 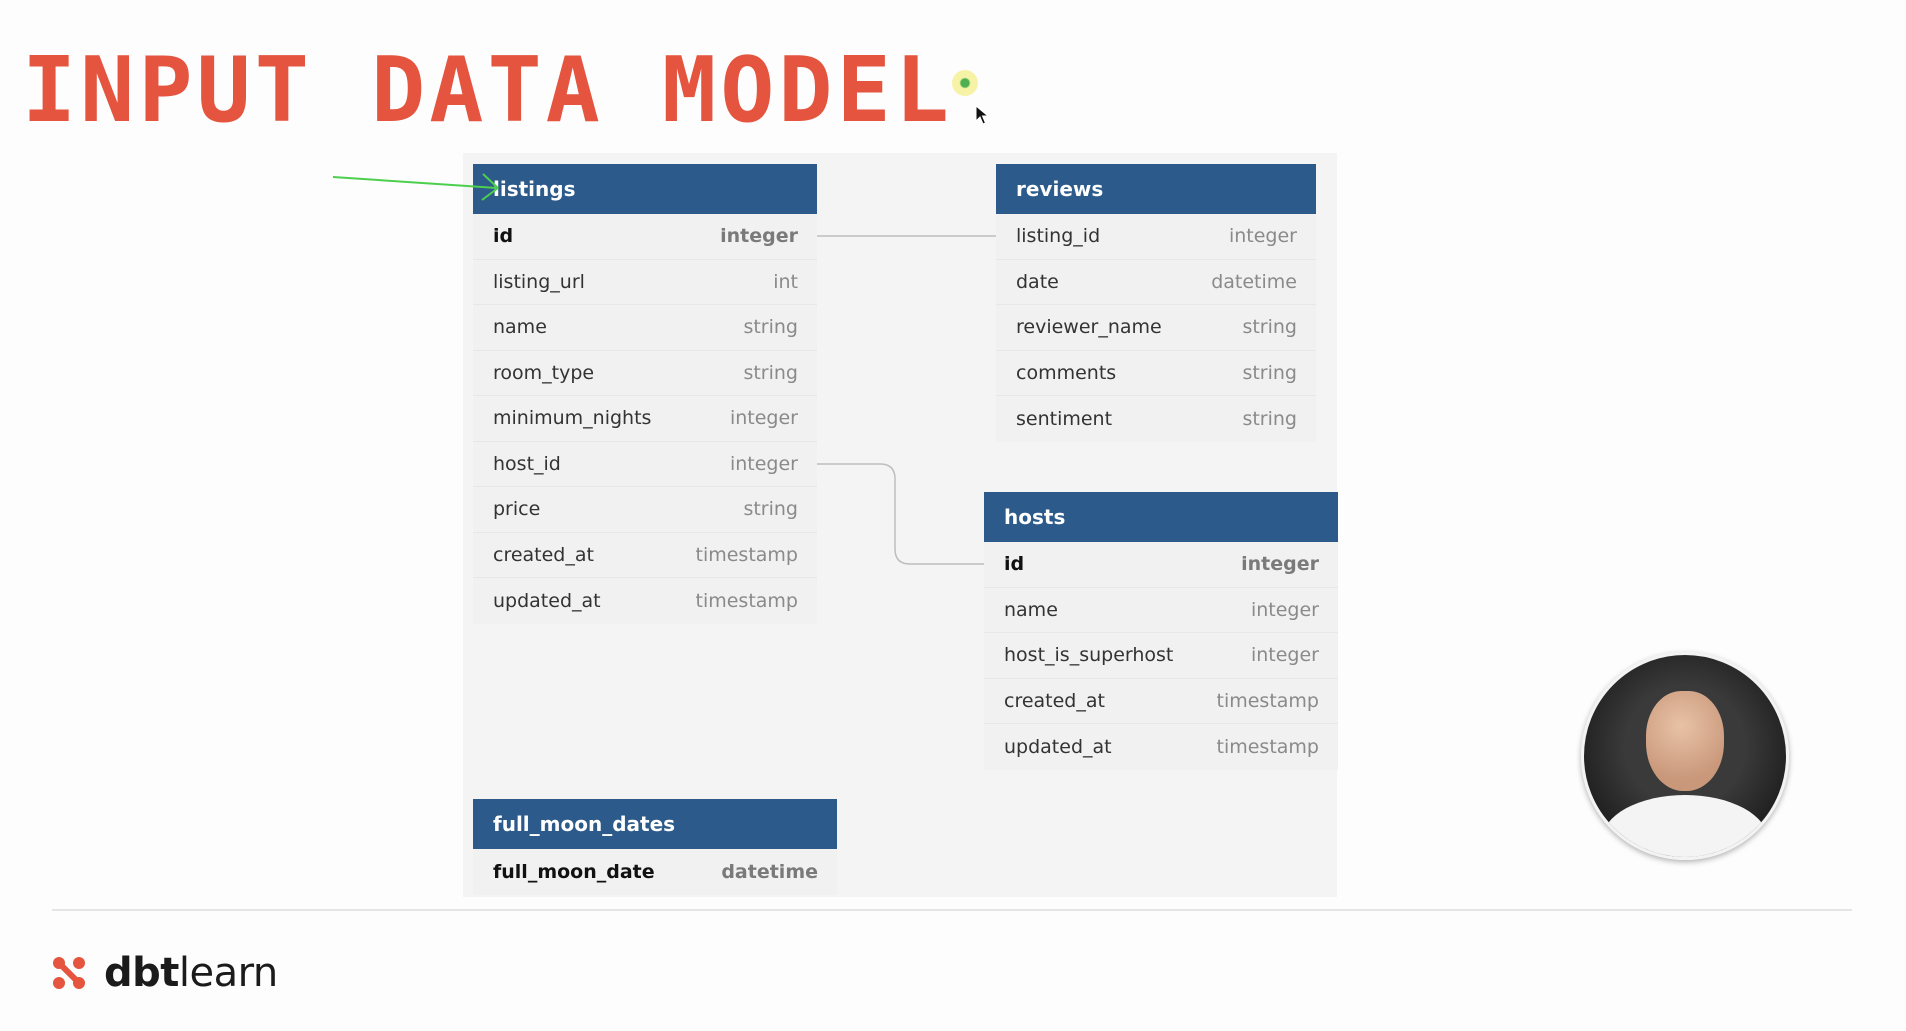 I want to click on field-row: host_is_superhost integer, so click(x=1161, y=656).